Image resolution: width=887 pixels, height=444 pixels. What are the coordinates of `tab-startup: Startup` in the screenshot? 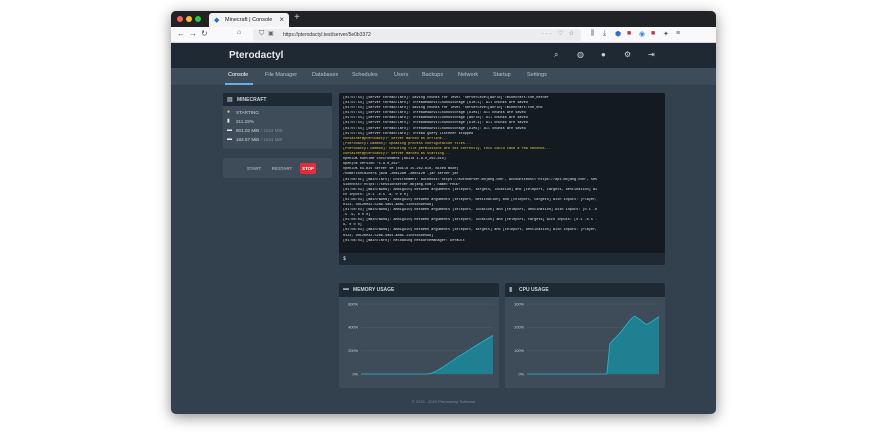 It's located at (502, 75).